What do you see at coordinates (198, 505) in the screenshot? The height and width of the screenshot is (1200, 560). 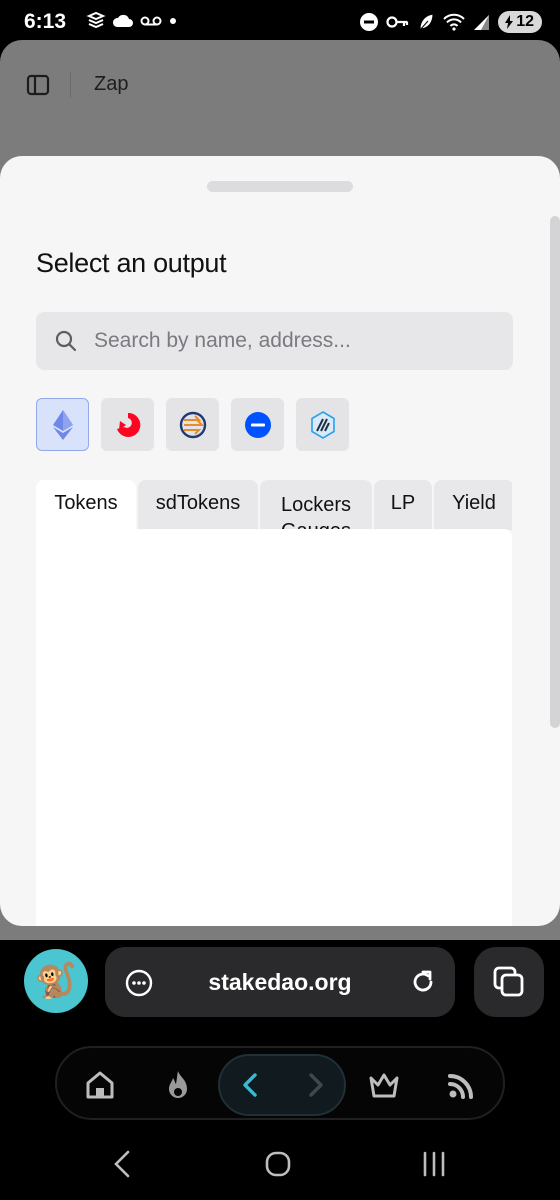 I see `tab-sdtokens: sdTokens` at bounding box center [198, 505].